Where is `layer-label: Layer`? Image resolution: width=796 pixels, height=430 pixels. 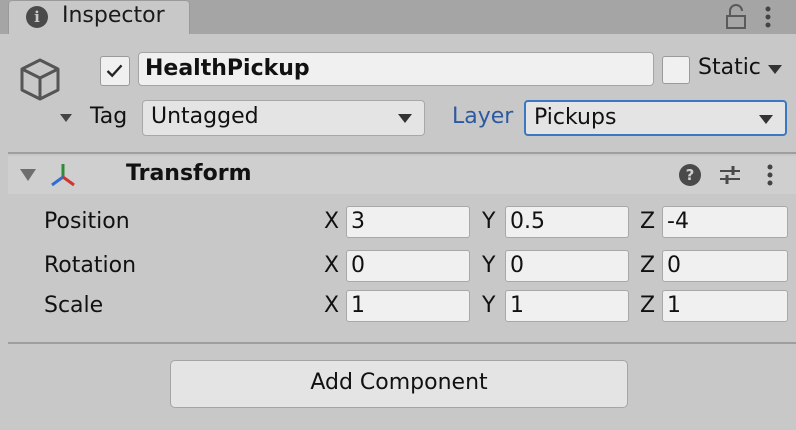 layer-label: Layer is located at coordinates (483, 116).